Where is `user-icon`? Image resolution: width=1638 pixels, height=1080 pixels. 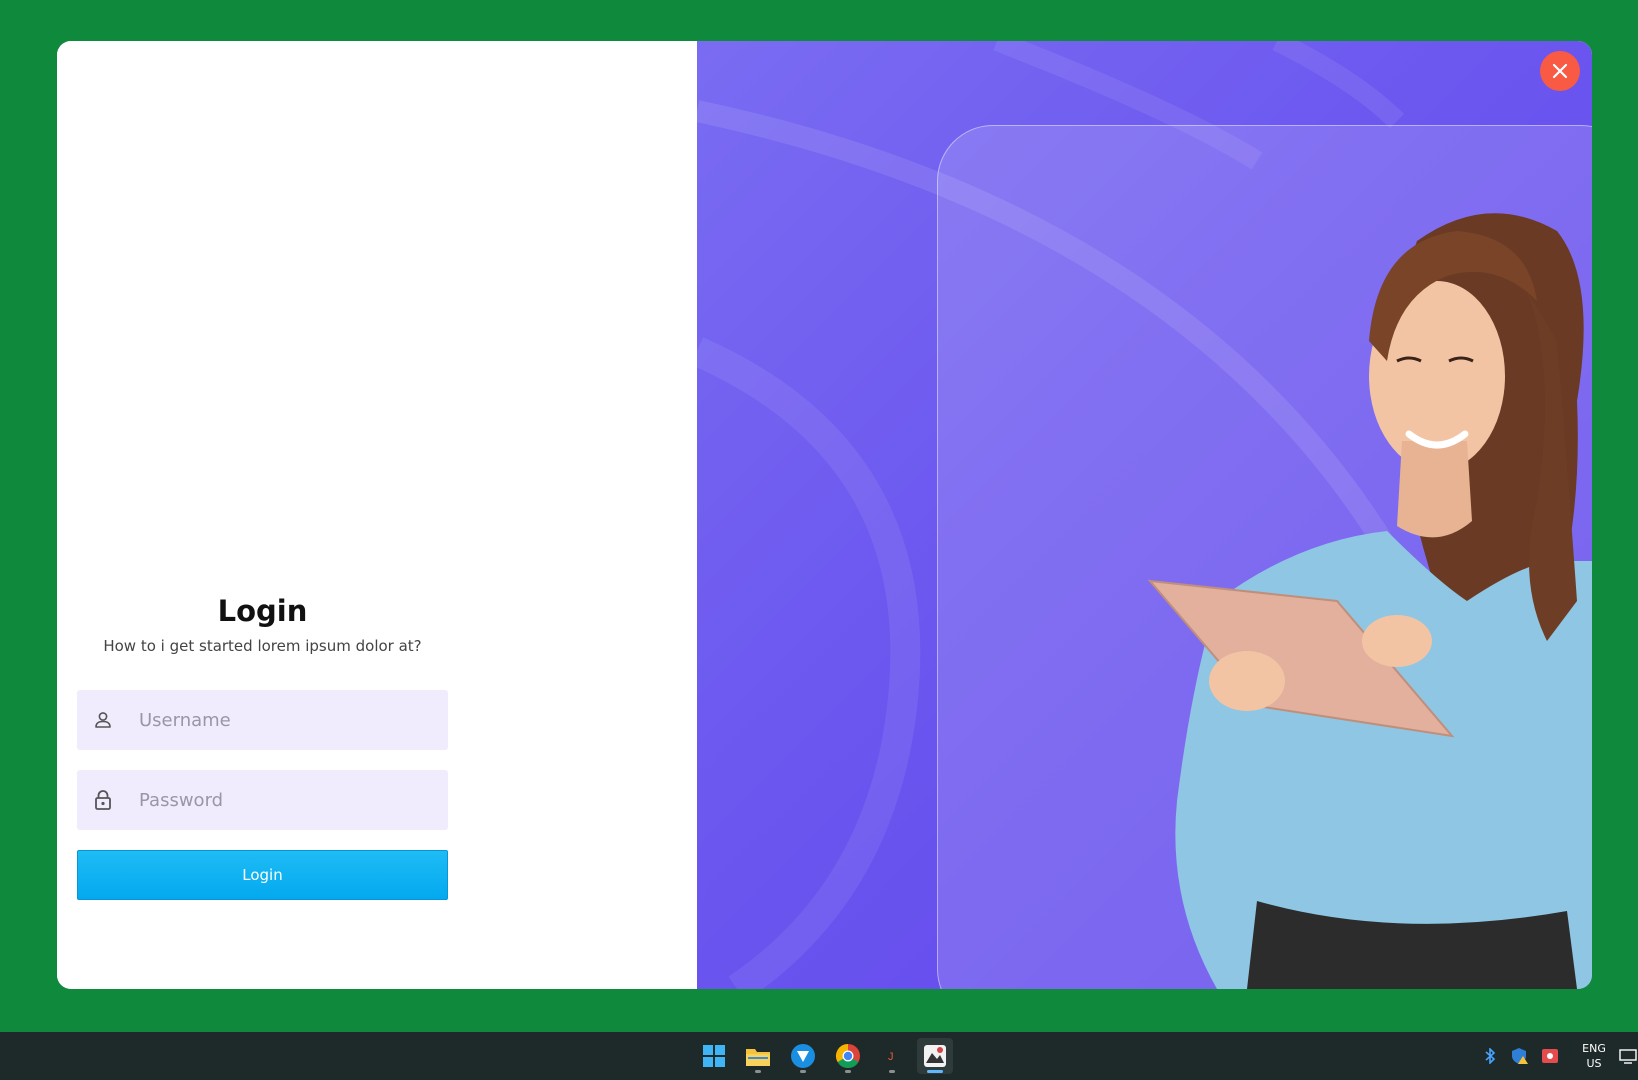 user-icon is located at coordinates (103, 720).